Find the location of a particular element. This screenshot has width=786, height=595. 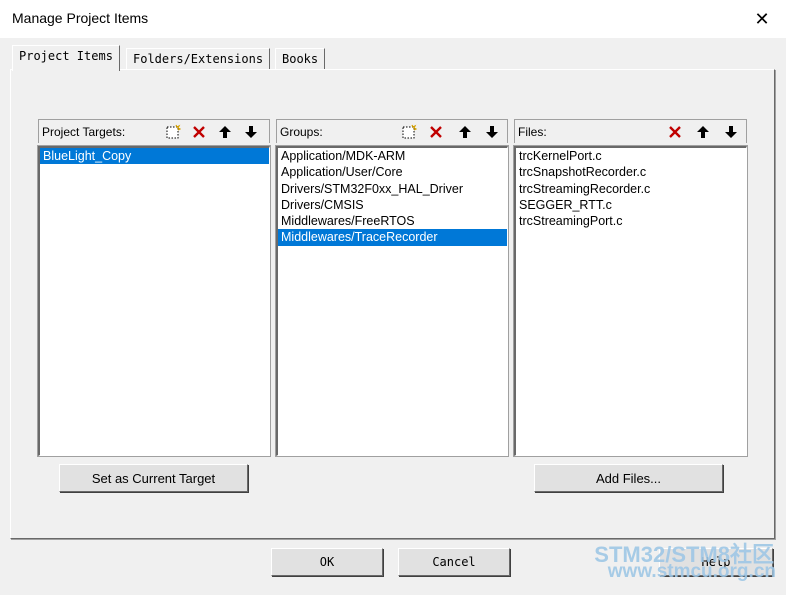

new-group-icon is located at coordinates (409, 131).